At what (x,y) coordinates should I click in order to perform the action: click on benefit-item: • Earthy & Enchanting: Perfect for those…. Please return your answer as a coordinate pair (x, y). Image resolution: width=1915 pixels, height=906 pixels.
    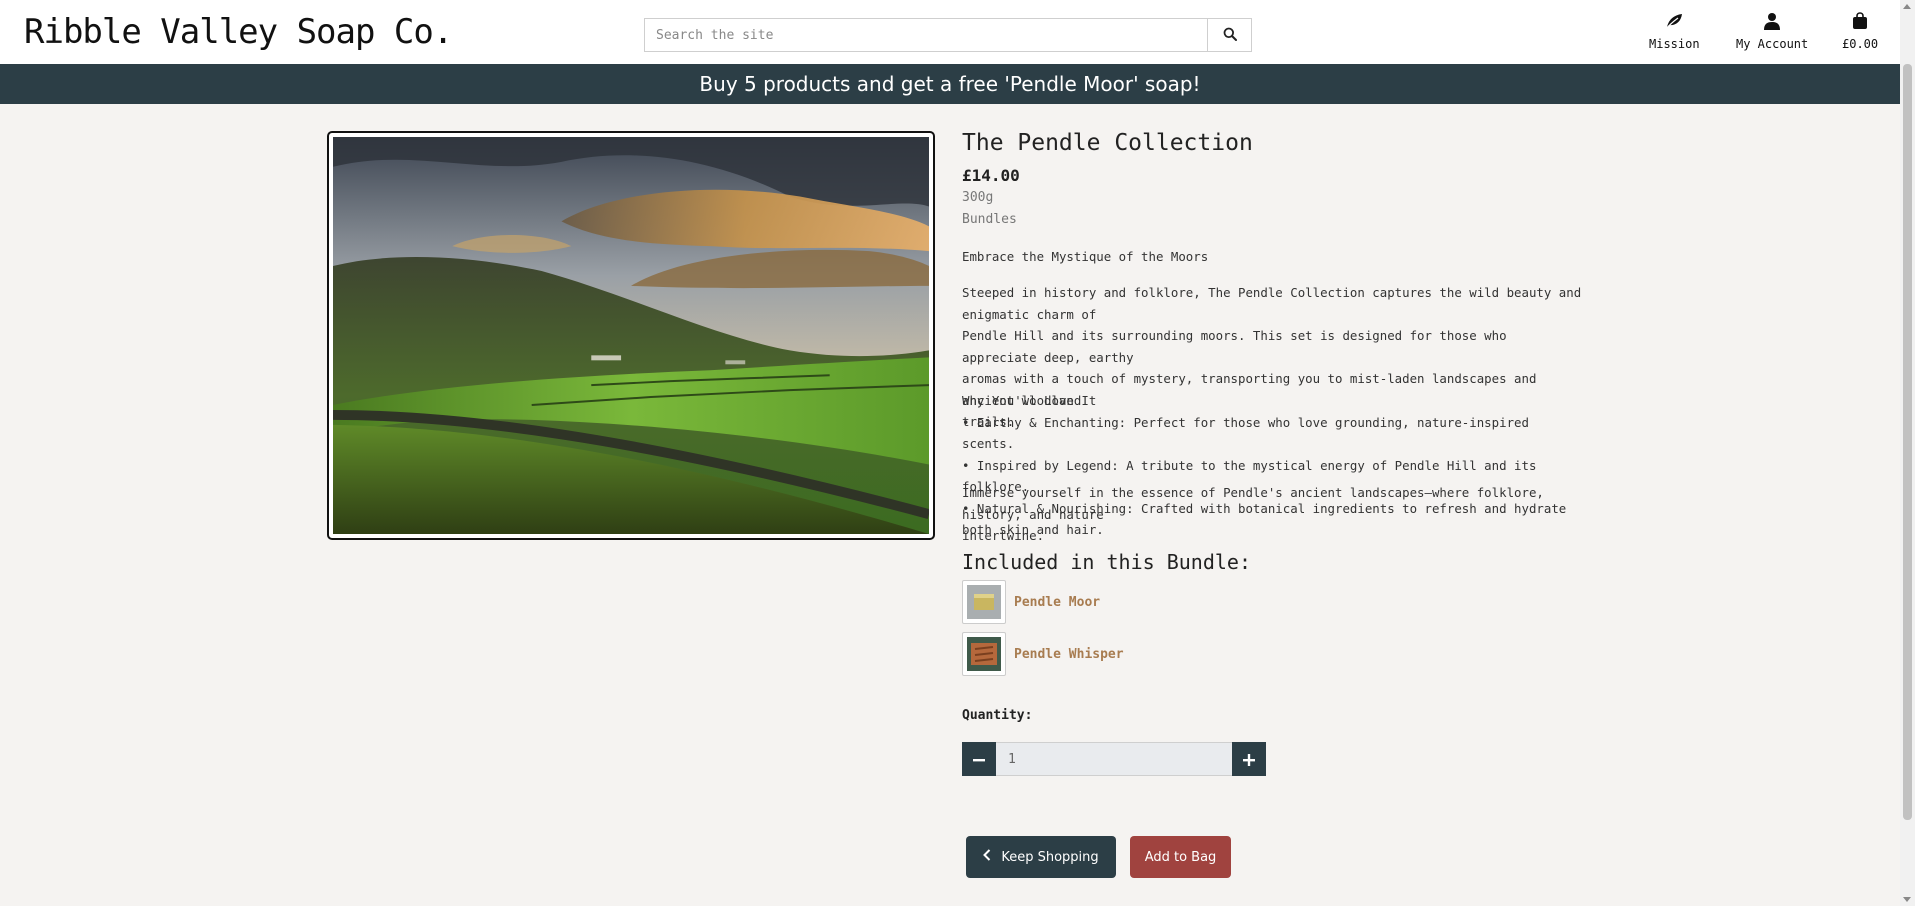
    Looking at the image, I should click on (1245, 433).